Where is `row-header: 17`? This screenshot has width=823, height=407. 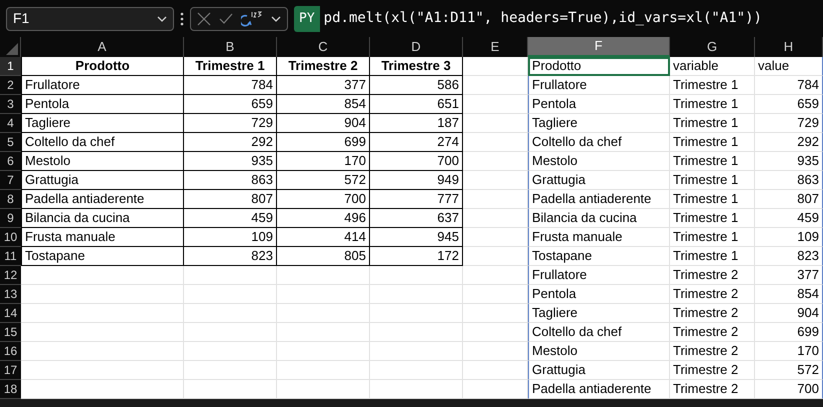
row-header: 17 is located at coordinates (10, 370).